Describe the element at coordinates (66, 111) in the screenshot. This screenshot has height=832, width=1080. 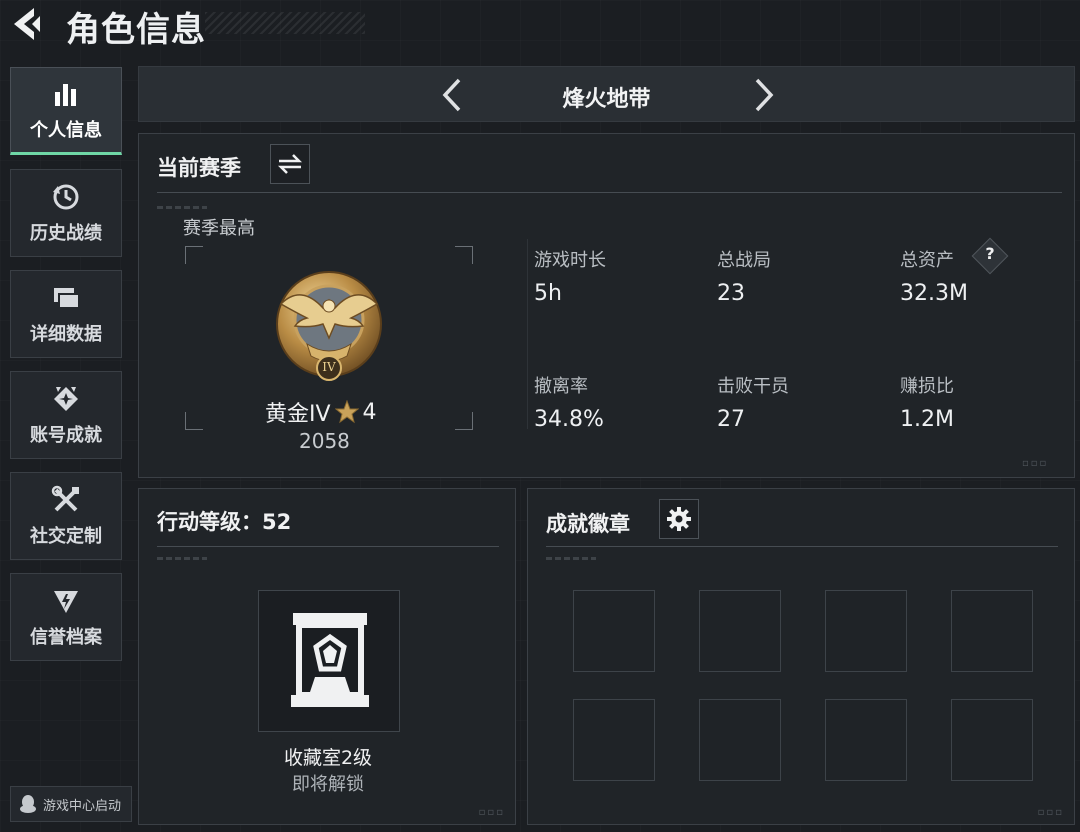
I see `sidebar-item-personal-info: 个人信息` at that location.